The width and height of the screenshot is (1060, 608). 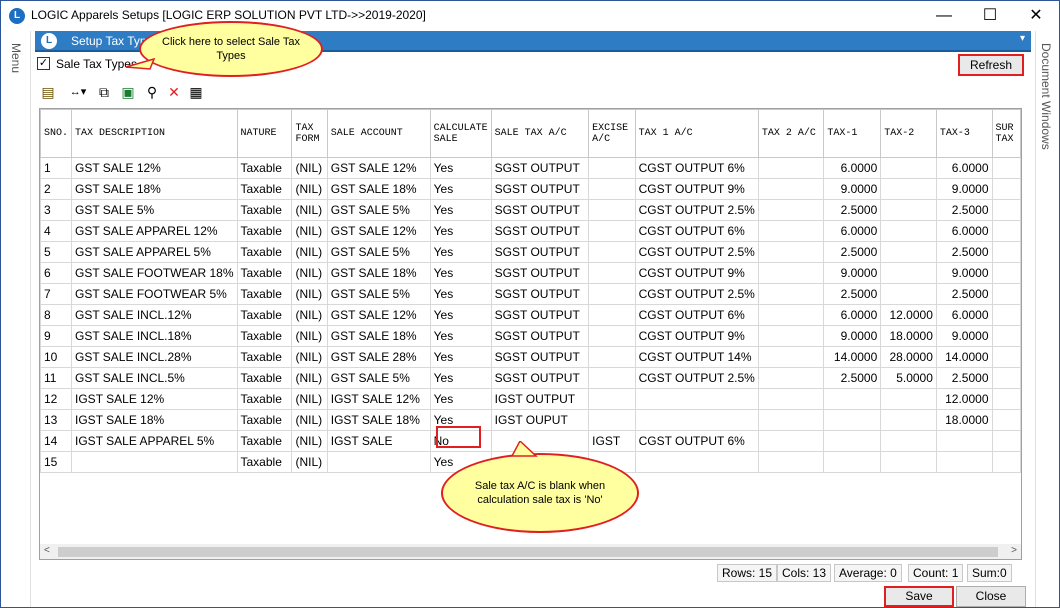 What do you see at coordinates (696, 357) in the screenshot?
I see `table-cell: CGST OUTPUT 14%` at bounding box center [696, 357].